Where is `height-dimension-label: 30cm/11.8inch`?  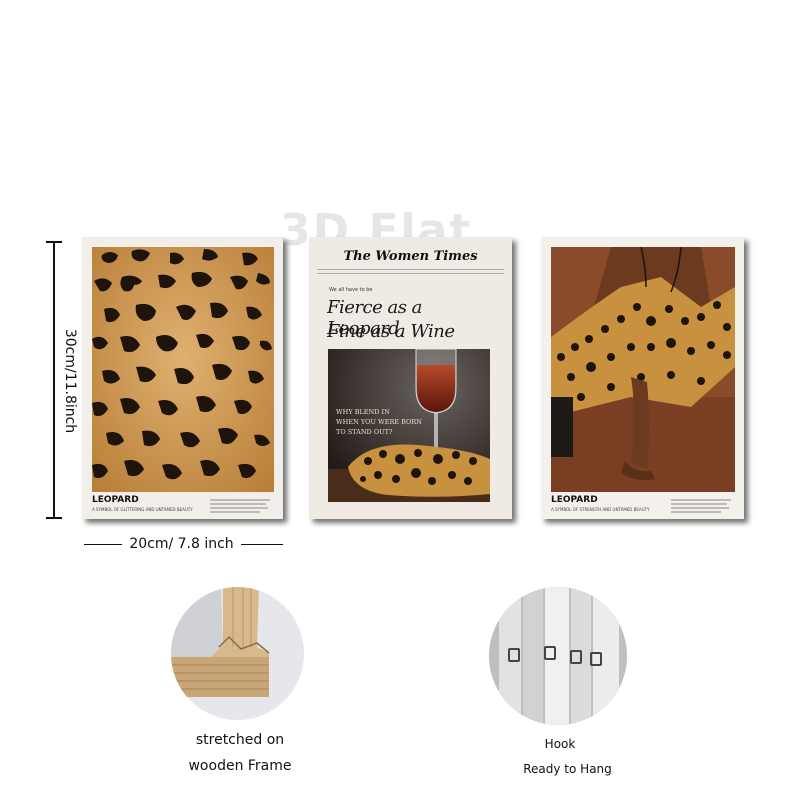 height-dimension-label: 30cm/11.8inch is located at coordinates (67, 381).